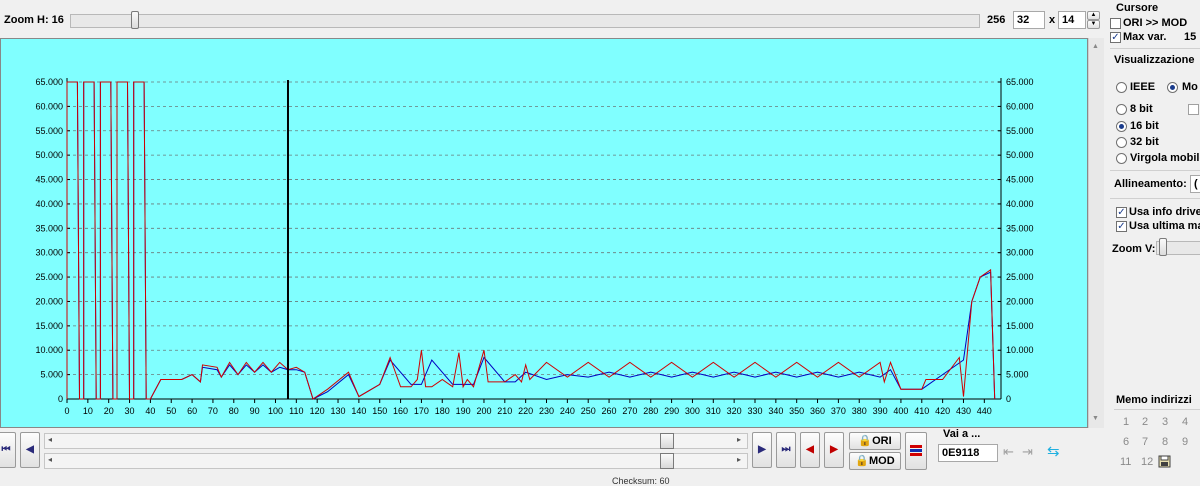  What do you see at coordinates (135, 20) in the screenshot?
I see `zoom-h-slider-thumb` at bounding box center [135, 20].